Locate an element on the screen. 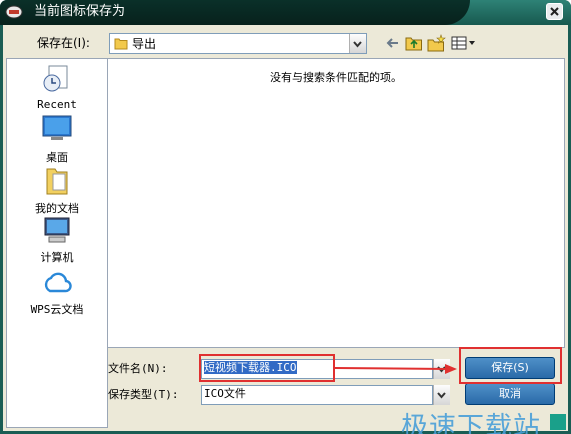 The height and width of the screenshot is (434, 571). wps-cloud-icon is located at coordinates (58, 282).